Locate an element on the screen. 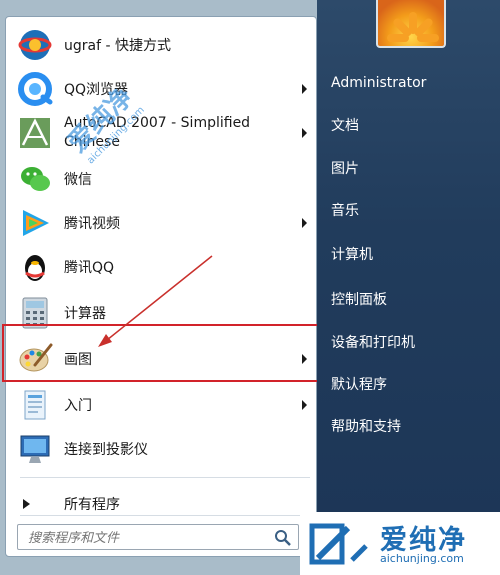 The image size is (500, 575). program-label: 腾讯视频 is located at coordinates (92, 224).